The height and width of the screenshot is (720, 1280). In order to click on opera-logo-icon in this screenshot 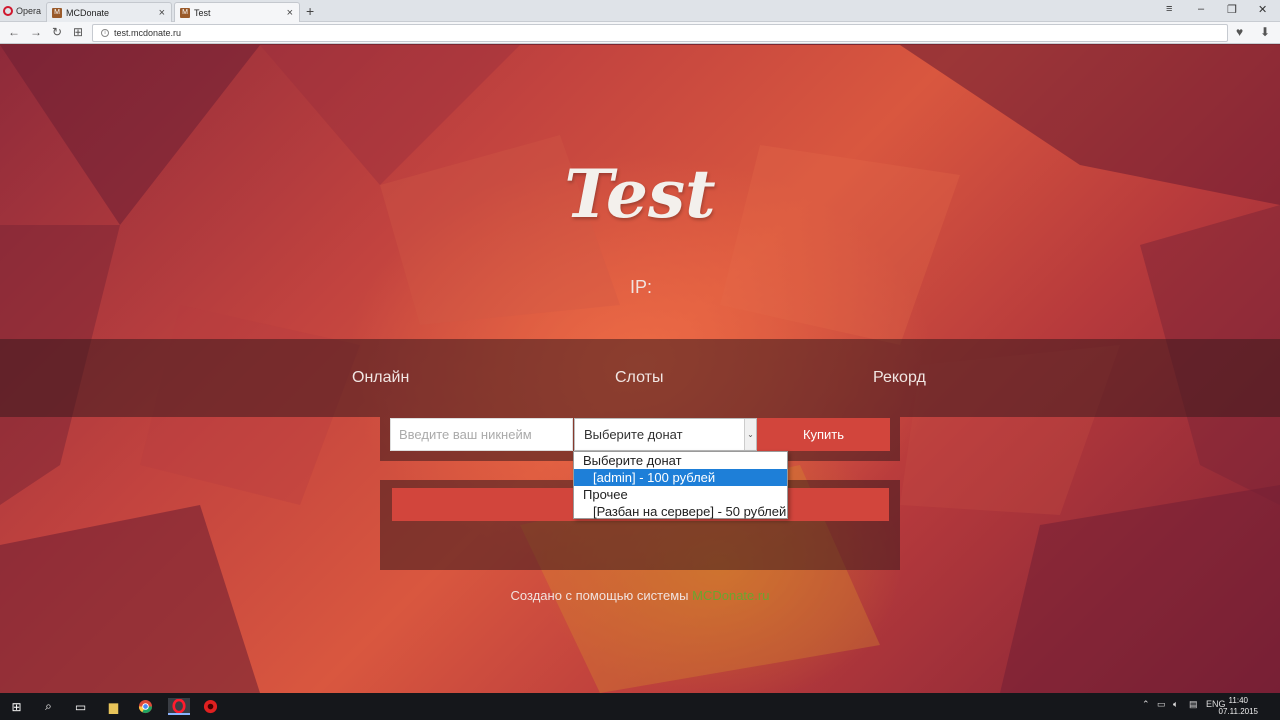, I will do `click(8, 11)`.